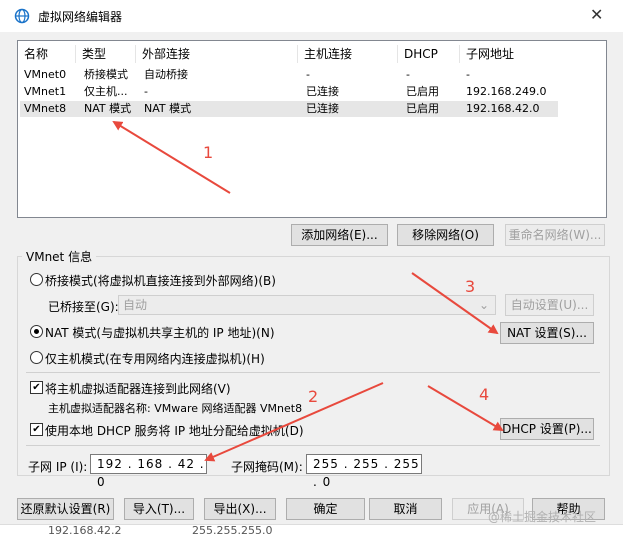 The image size is (623, 537). I want to click on network-row-vmnet1: VMnet1 仅主机... - 已连接 已启用 192.168.249.0, so click(289, 92).